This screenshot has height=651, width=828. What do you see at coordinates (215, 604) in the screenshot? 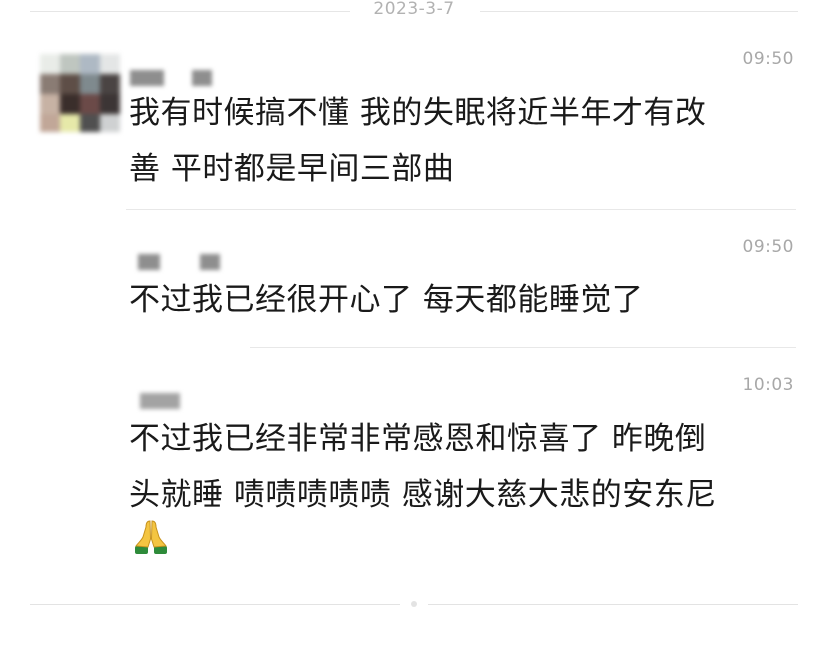
I see `bottom-divider-left` at bounding box center [215, 604].